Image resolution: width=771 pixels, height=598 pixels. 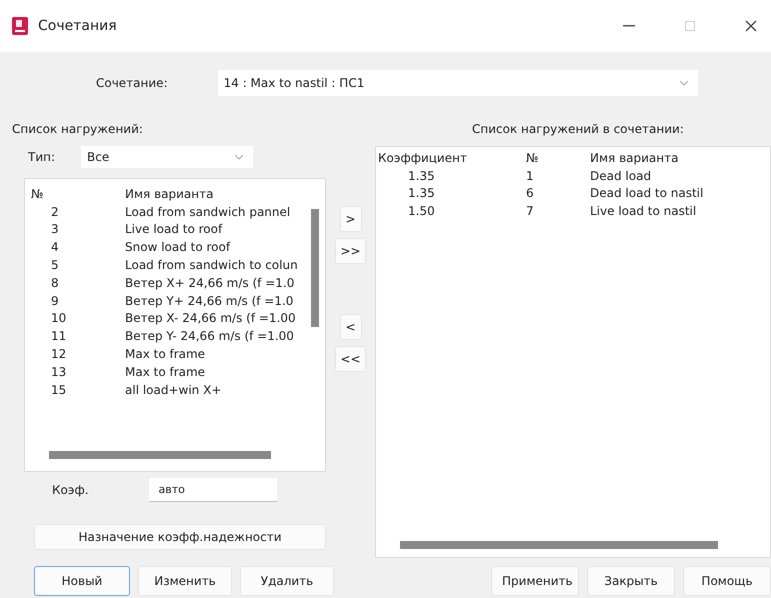 What do you see at coordinates (451, 211) in the screenshot?
I see `coefficient-value: 1.50` at bounding box center [451, 211].